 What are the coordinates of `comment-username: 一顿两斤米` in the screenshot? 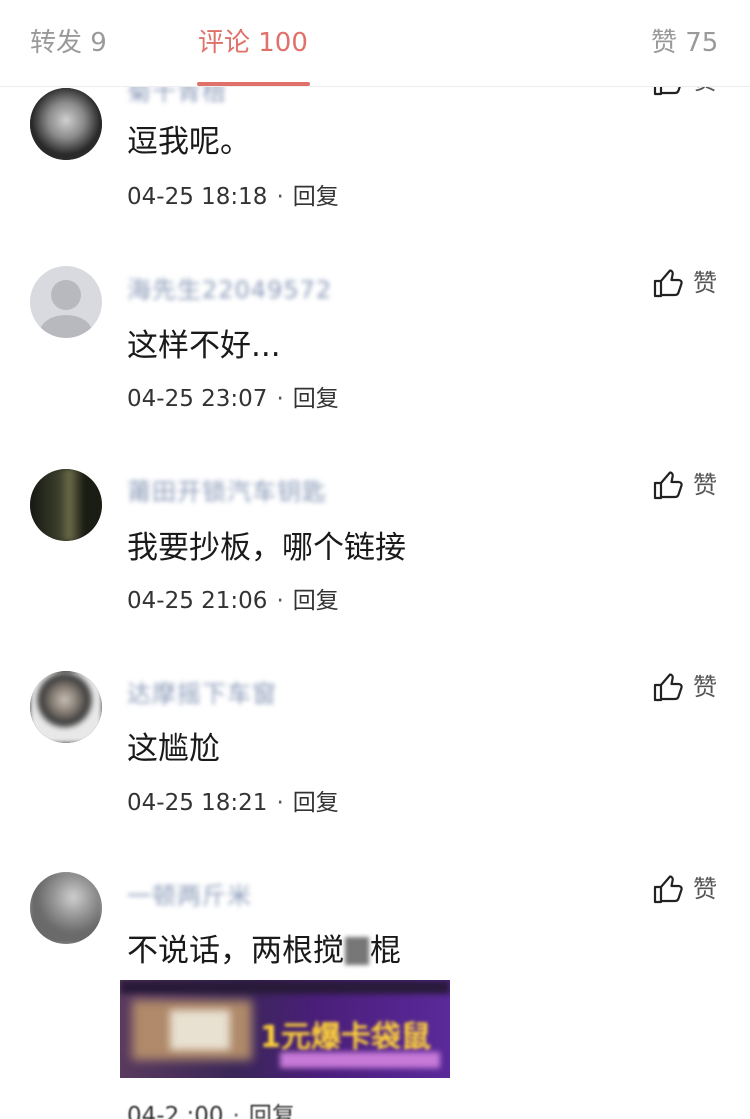 It's located at (189, 893).